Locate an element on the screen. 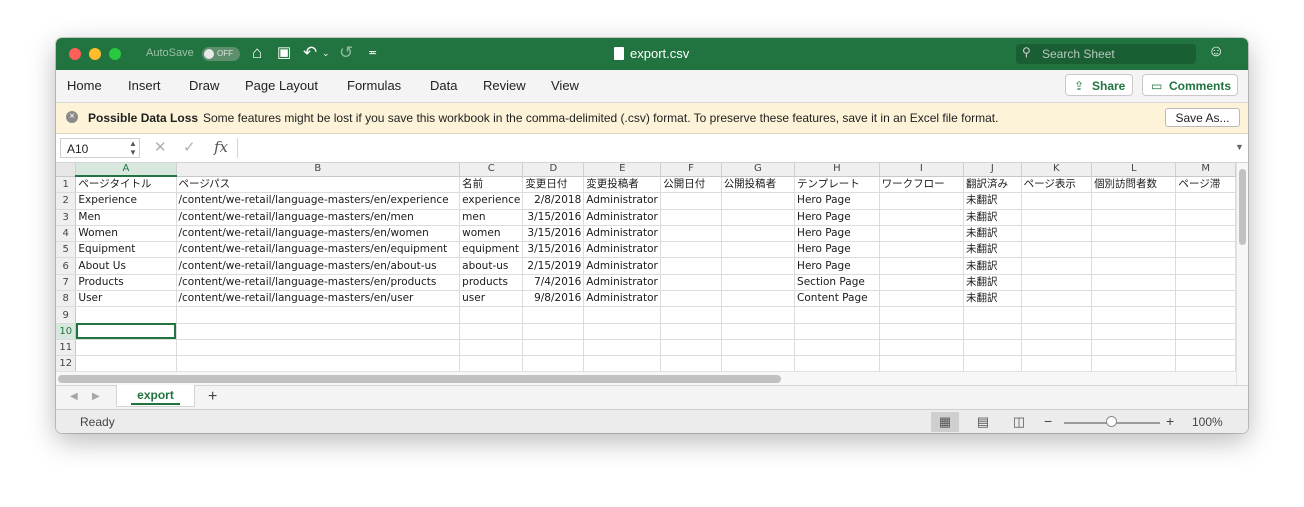 Image resolution: width=1304 pixels, height=507 pixels. horizontal-scrollbar is located at coordinates (646, 378).